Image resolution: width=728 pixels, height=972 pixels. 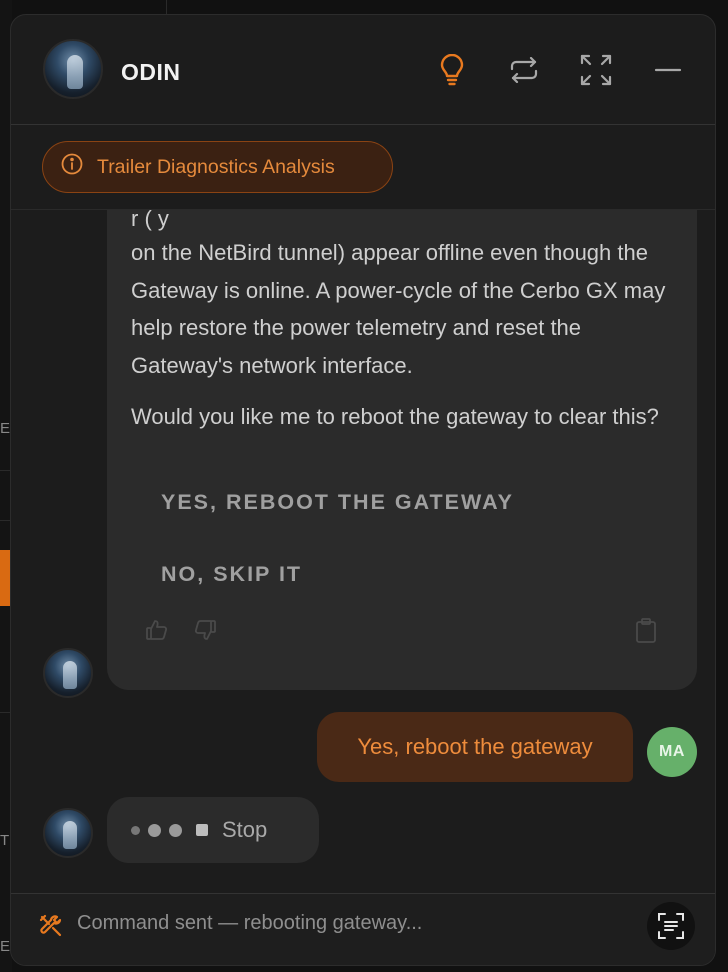 I want to click on thumbs-up-icon, so click(x=157, y=632).